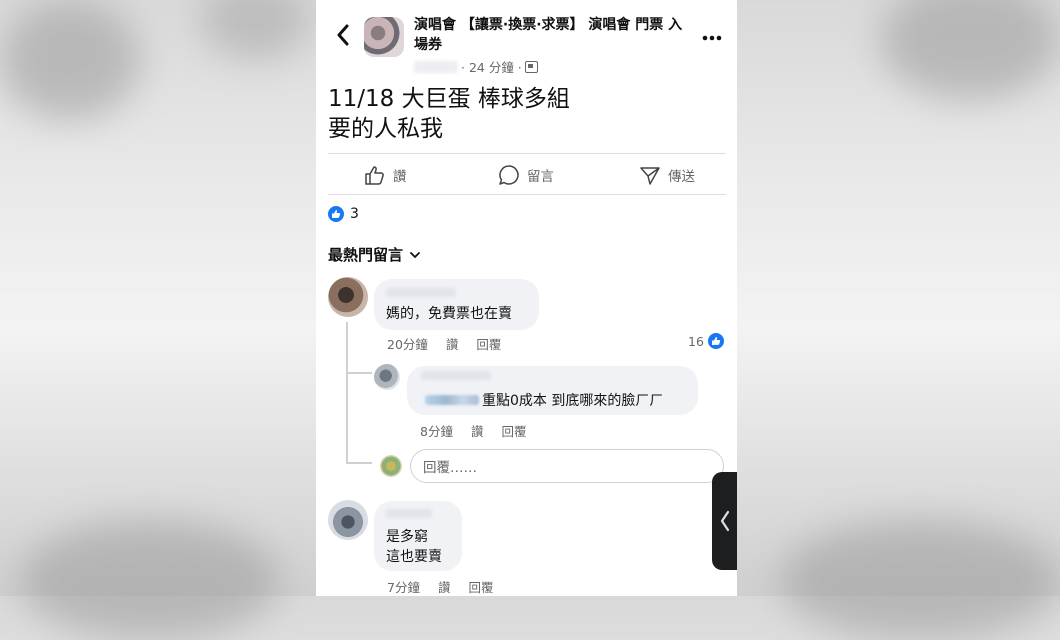 Image resolution: width=1060 pixels, height=640 pixels. What do you see at coordinates (343, 35) in the screenshot?
I see `back-arrow-icon` at bounding box center [343, 35].